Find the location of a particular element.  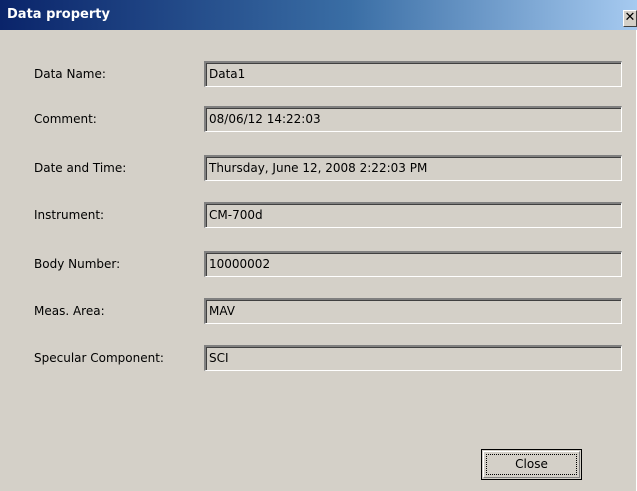

row-meas-area: Meas. Area: MAV is located at coordinates (318, 311).